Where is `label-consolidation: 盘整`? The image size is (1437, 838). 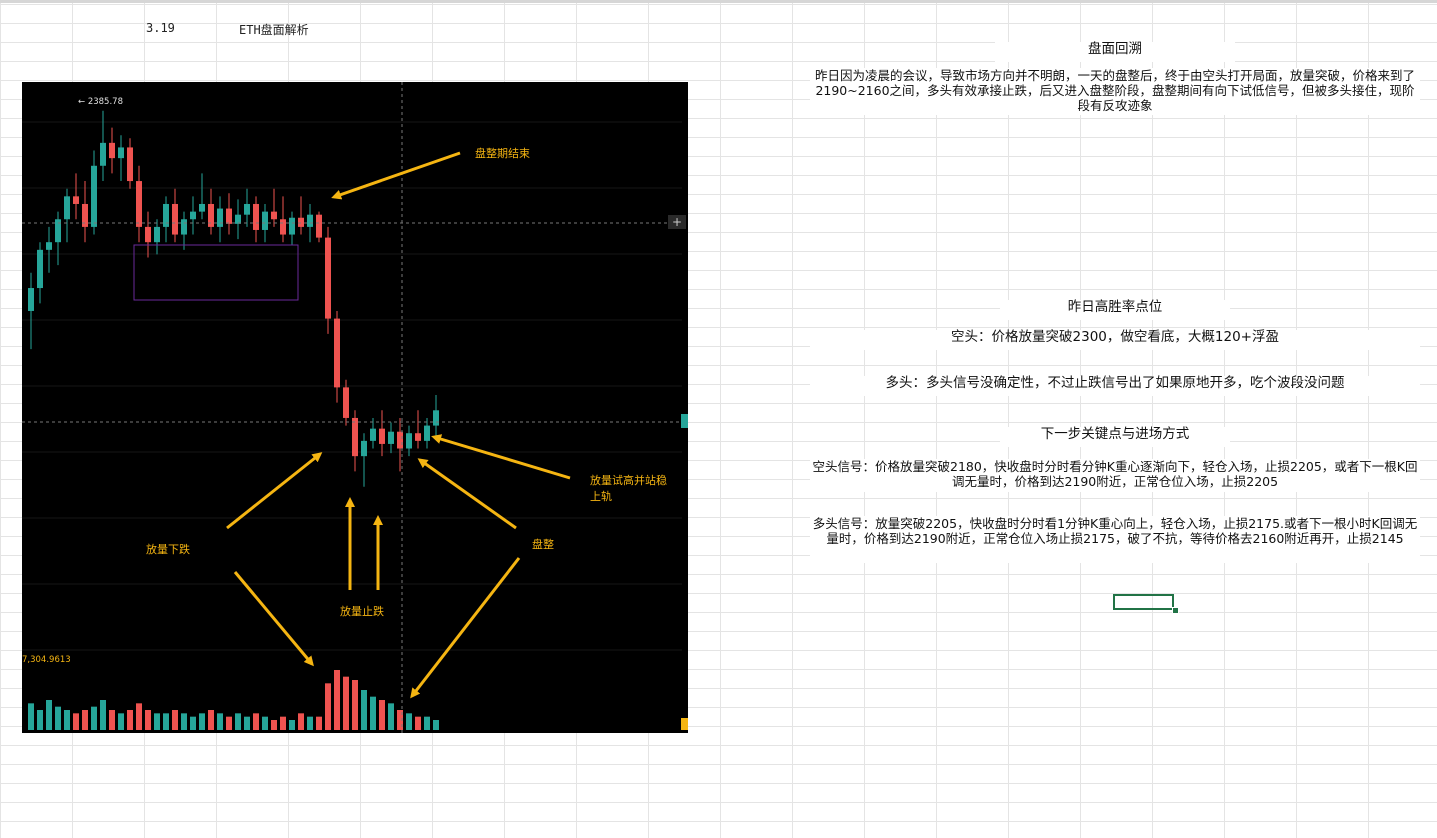 label-consolidation: 盘整 is located at coordinates (543, 544).